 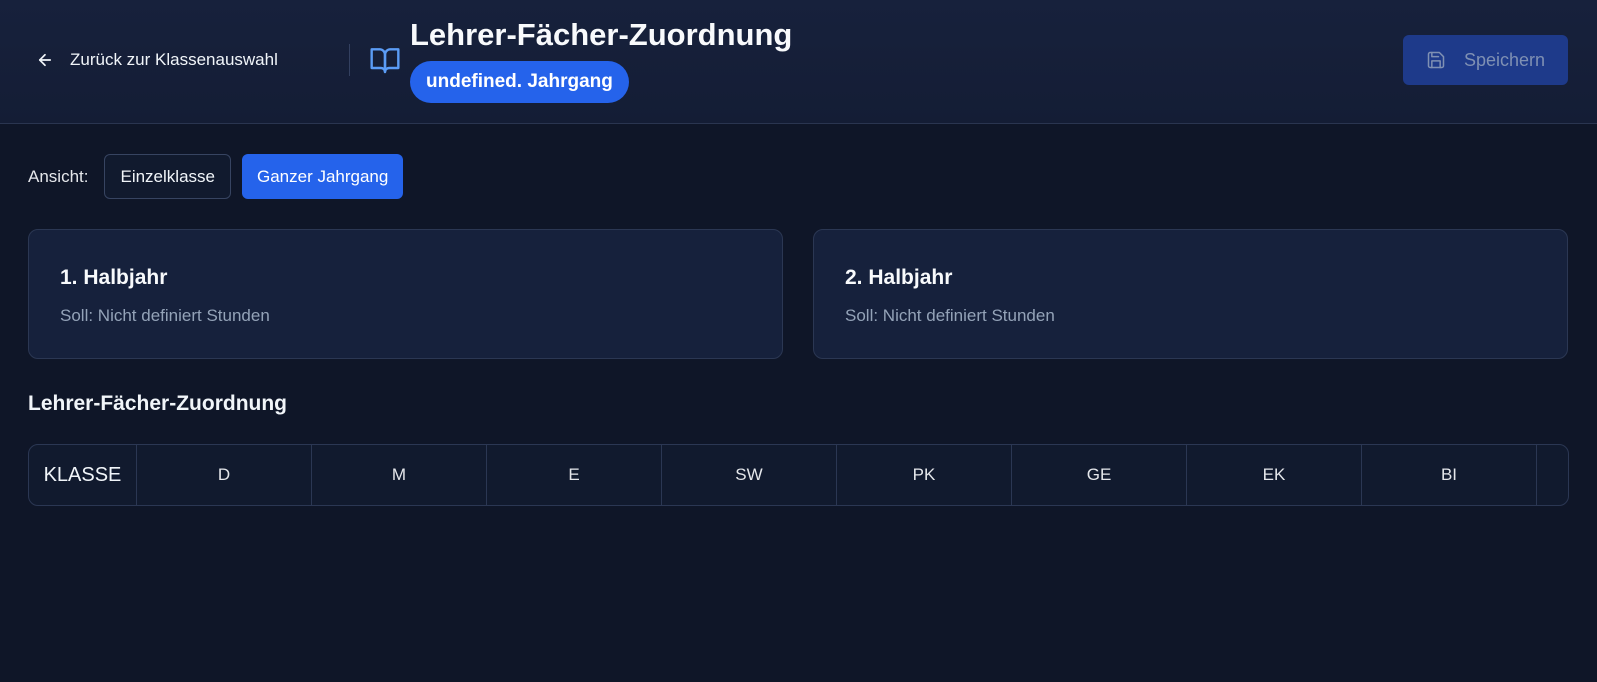 What do you see at coordinates (1552, 475) in the screenshot?
I see `column-header-overflow` at bounding box center [1552, 475].